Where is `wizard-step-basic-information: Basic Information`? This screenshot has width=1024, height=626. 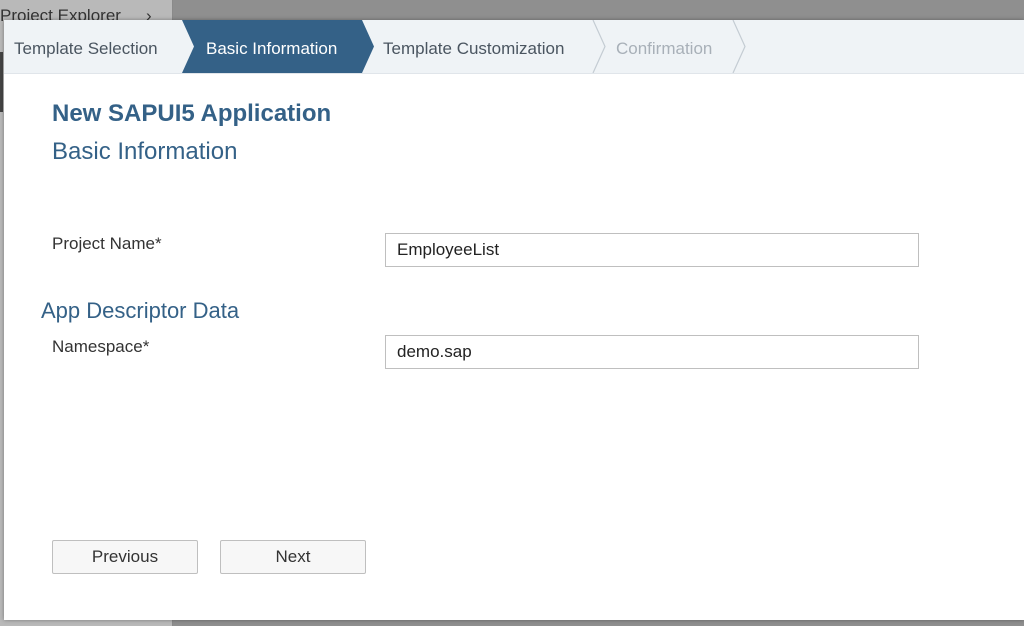
wizard-step-basic-information: Basic Information is located at coordinates (271, 46).